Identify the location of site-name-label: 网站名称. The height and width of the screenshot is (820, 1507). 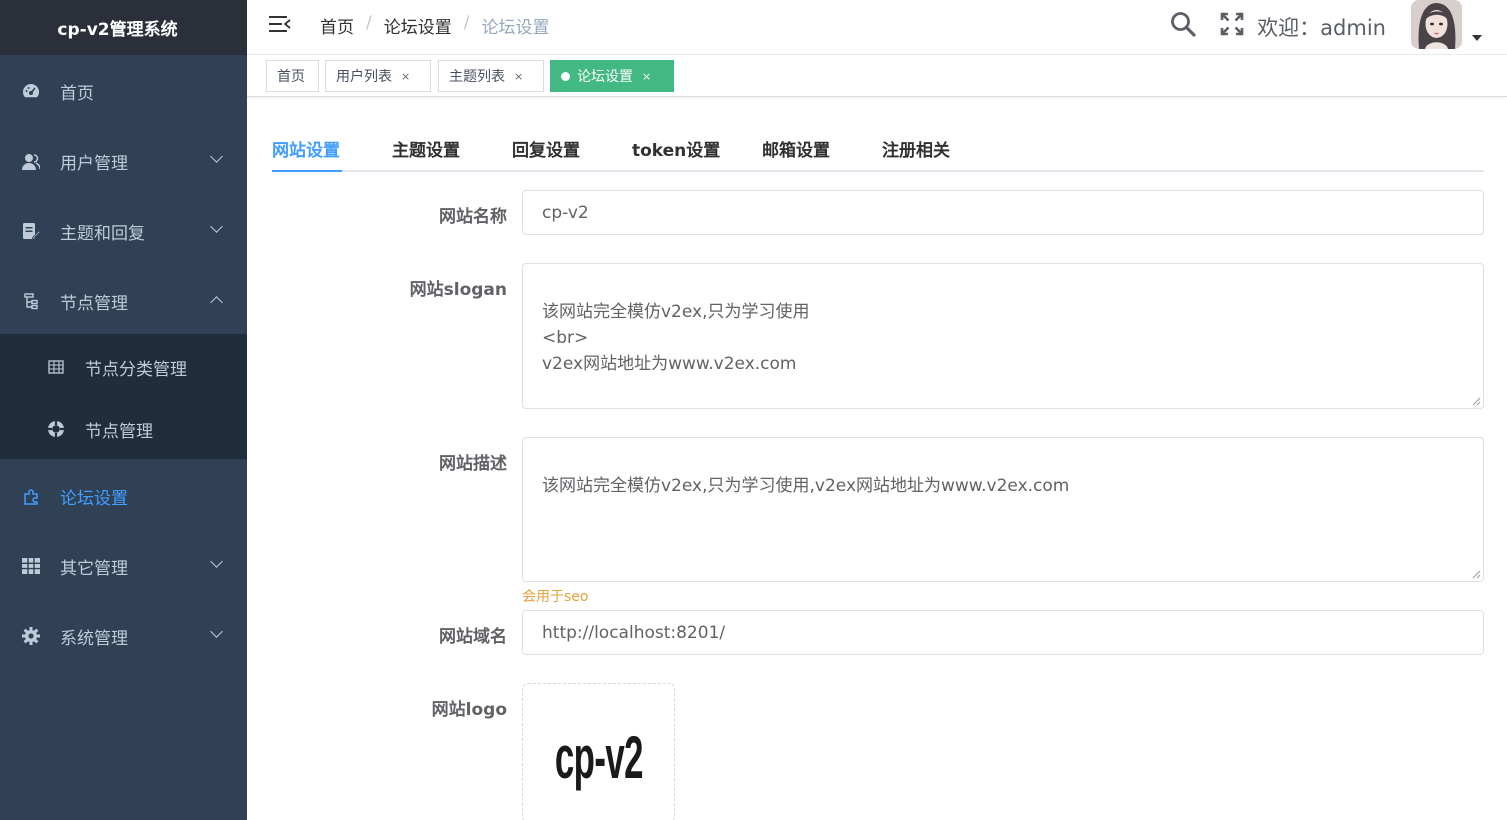
(473, 217).